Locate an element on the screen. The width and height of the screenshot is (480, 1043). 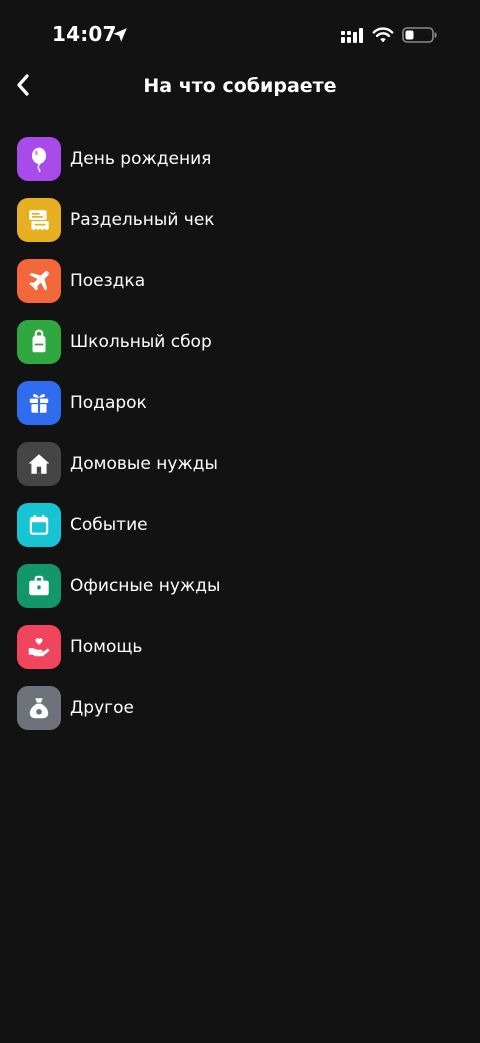
category-item-gift: Подарок is located at coordinates (240, 402).